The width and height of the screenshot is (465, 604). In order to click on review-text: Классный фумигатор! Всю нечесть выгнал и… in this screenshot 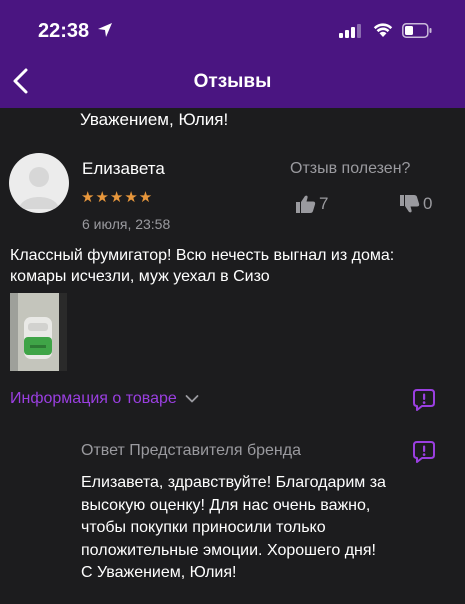, I will do `click(202, 266)`.